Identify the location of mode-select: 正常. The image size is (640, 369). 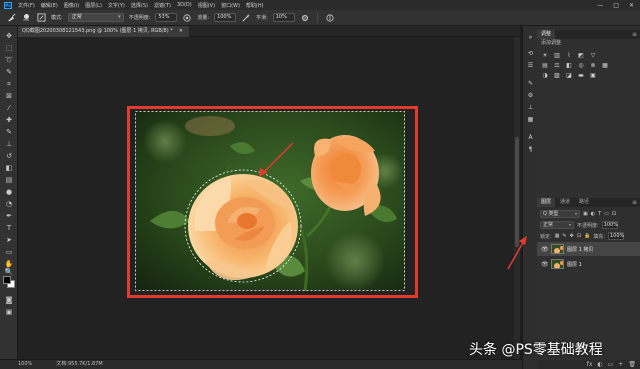
(95, 17).